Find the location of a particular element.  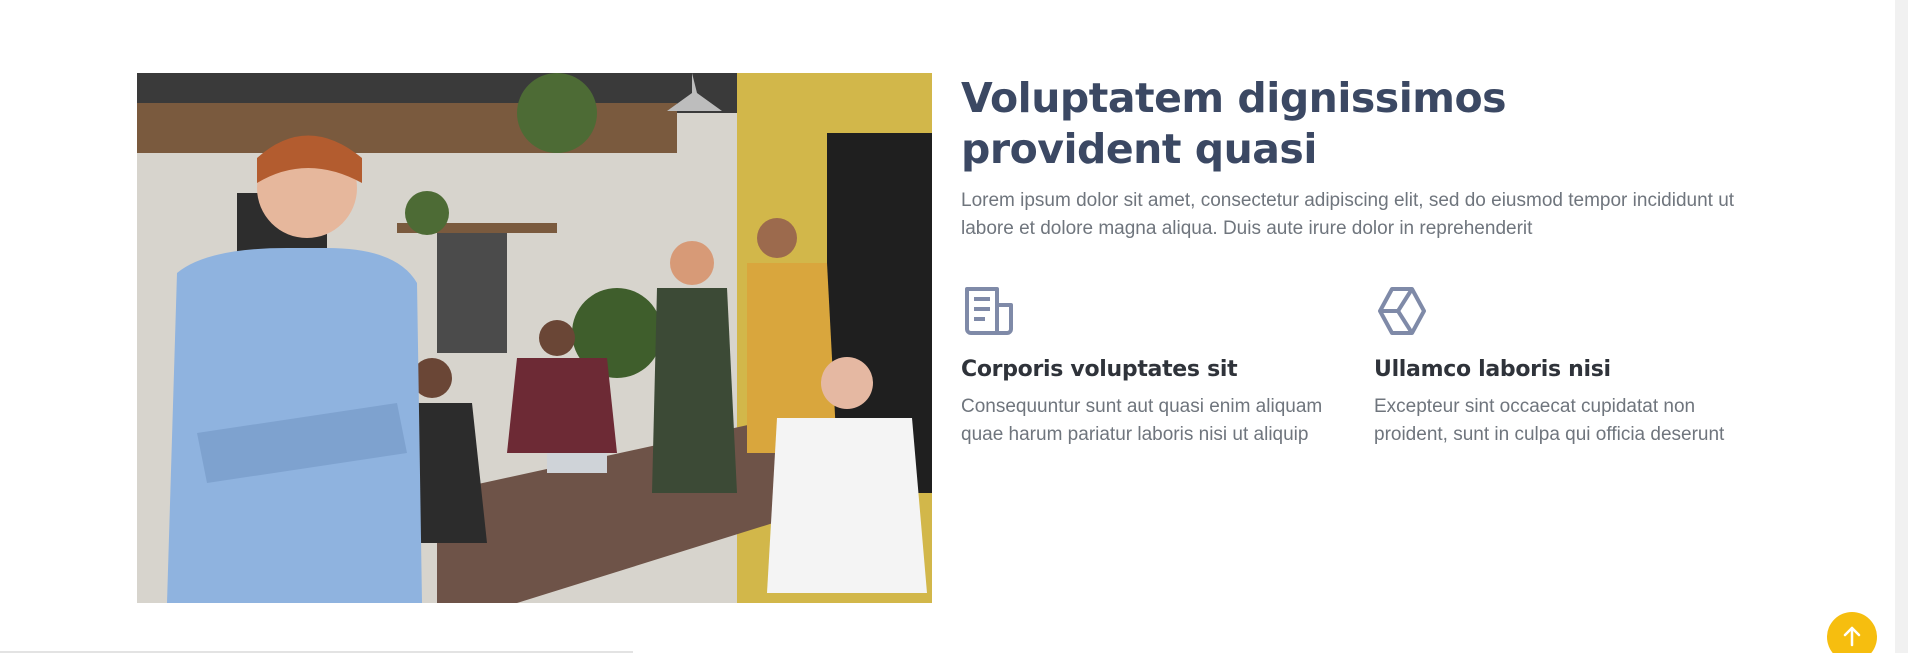

newspaper-icon is located at coordinates (989, 311).